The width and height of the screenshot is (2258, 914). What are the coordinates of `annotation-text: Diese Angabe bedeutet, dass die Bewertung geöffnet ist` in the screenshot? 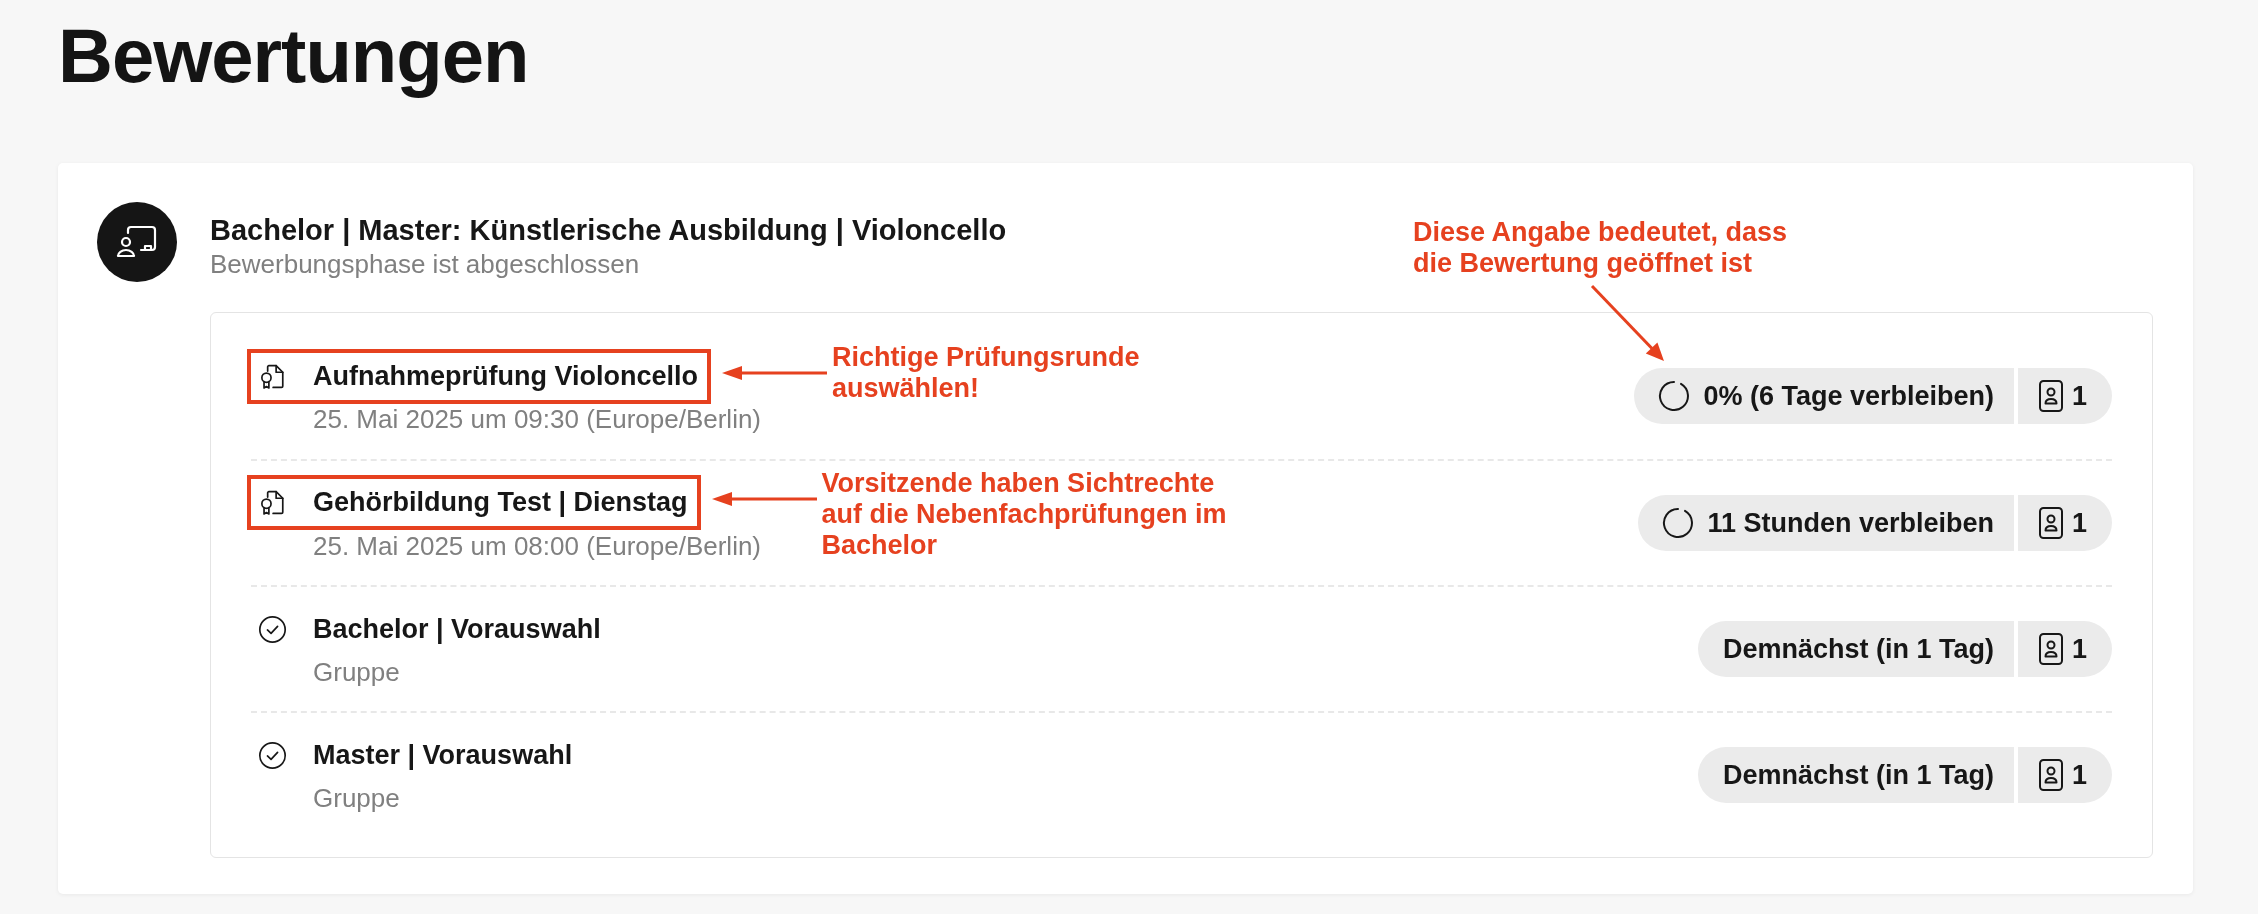 It's located at (1601, 248).